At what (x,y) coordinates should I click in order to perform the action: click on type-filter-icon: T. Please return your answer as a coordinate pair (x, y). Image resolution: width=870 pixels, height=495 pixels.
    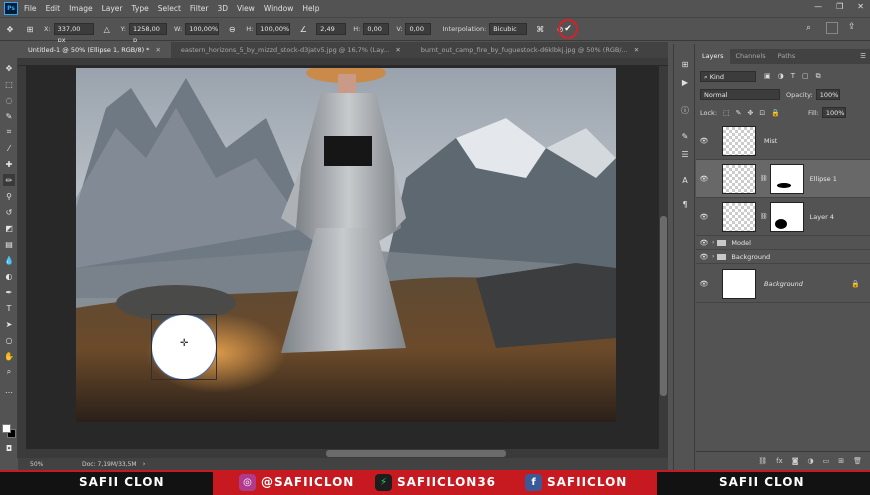
    Looking at the image, I should click on (793, 76).